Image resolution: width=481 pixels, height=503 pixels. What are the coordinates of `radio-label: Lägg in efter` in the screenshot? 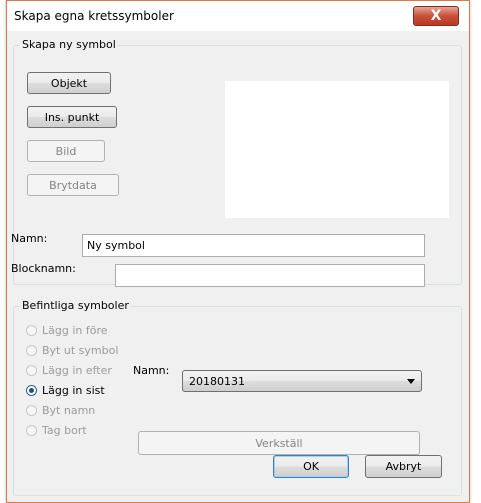 It's located at (77, 370).